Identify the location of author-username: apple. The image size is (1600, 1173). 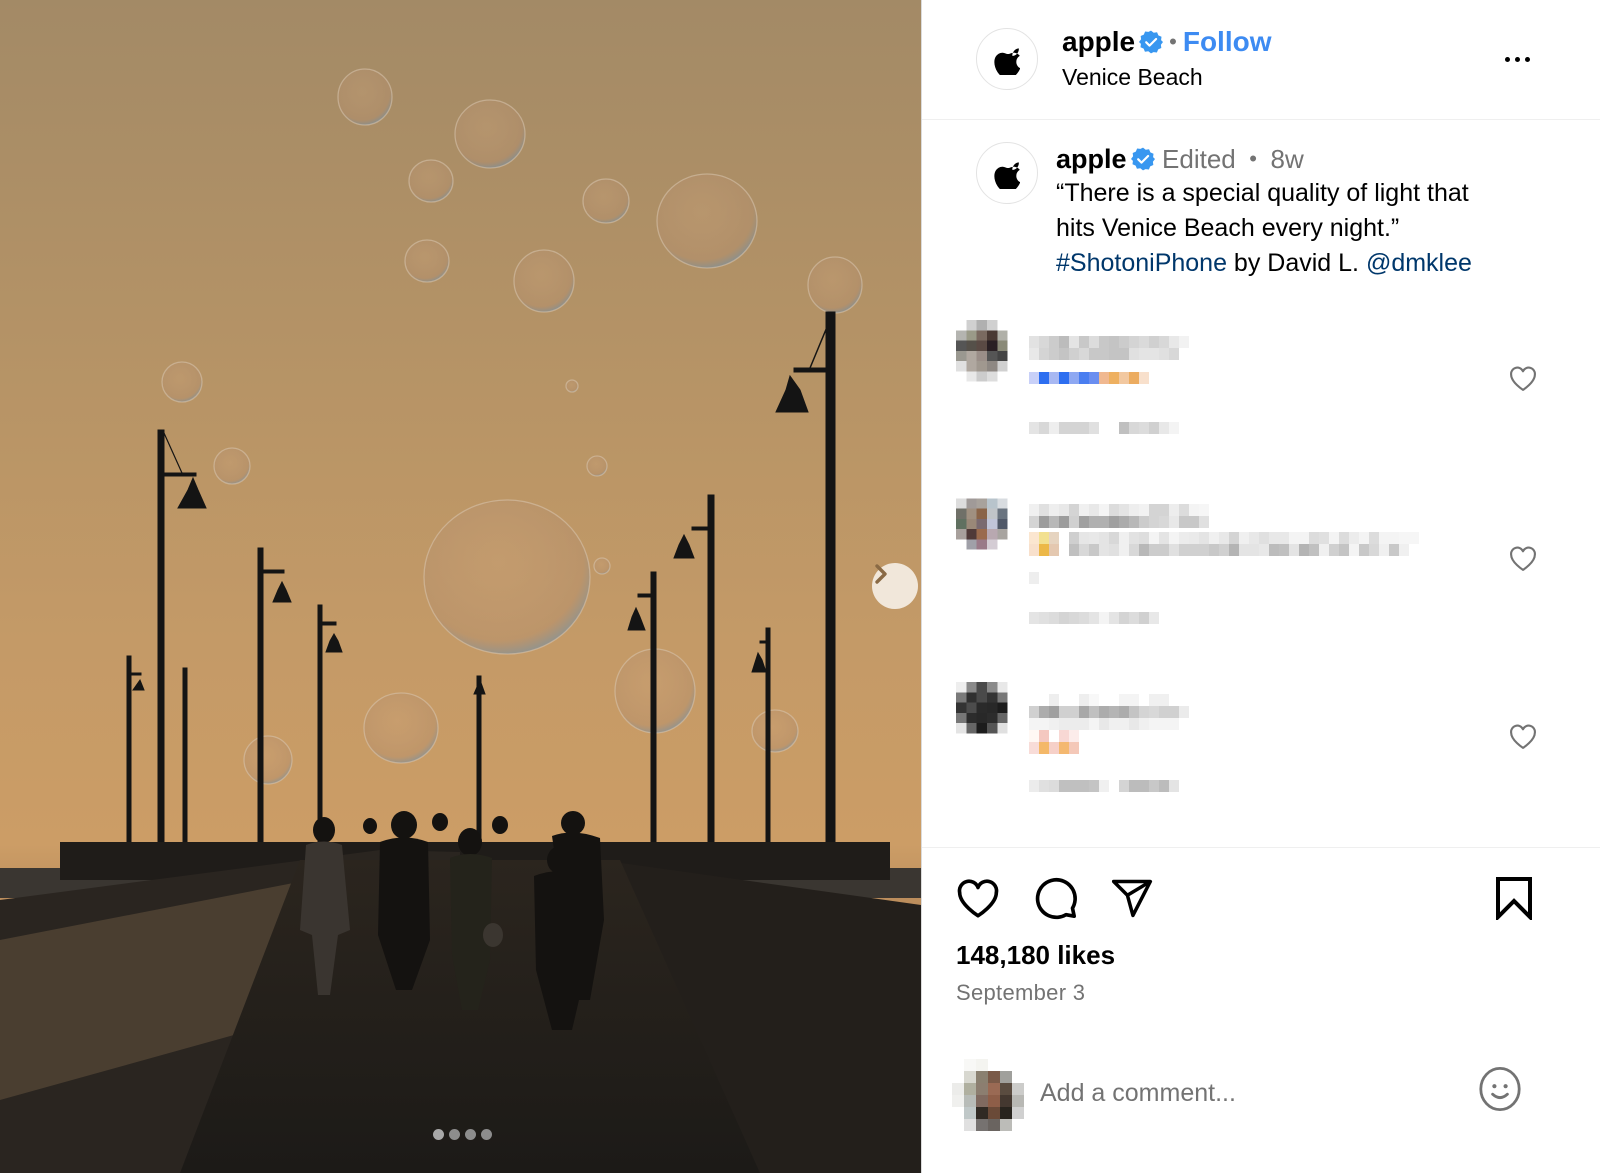
(1098, 41).